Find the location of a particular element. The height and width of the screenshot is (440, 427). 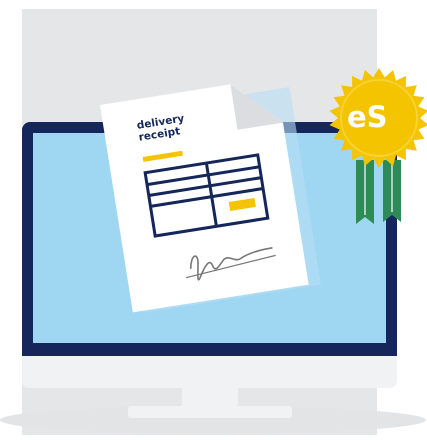

seal-label: eS is located at coordinates (367, 117).